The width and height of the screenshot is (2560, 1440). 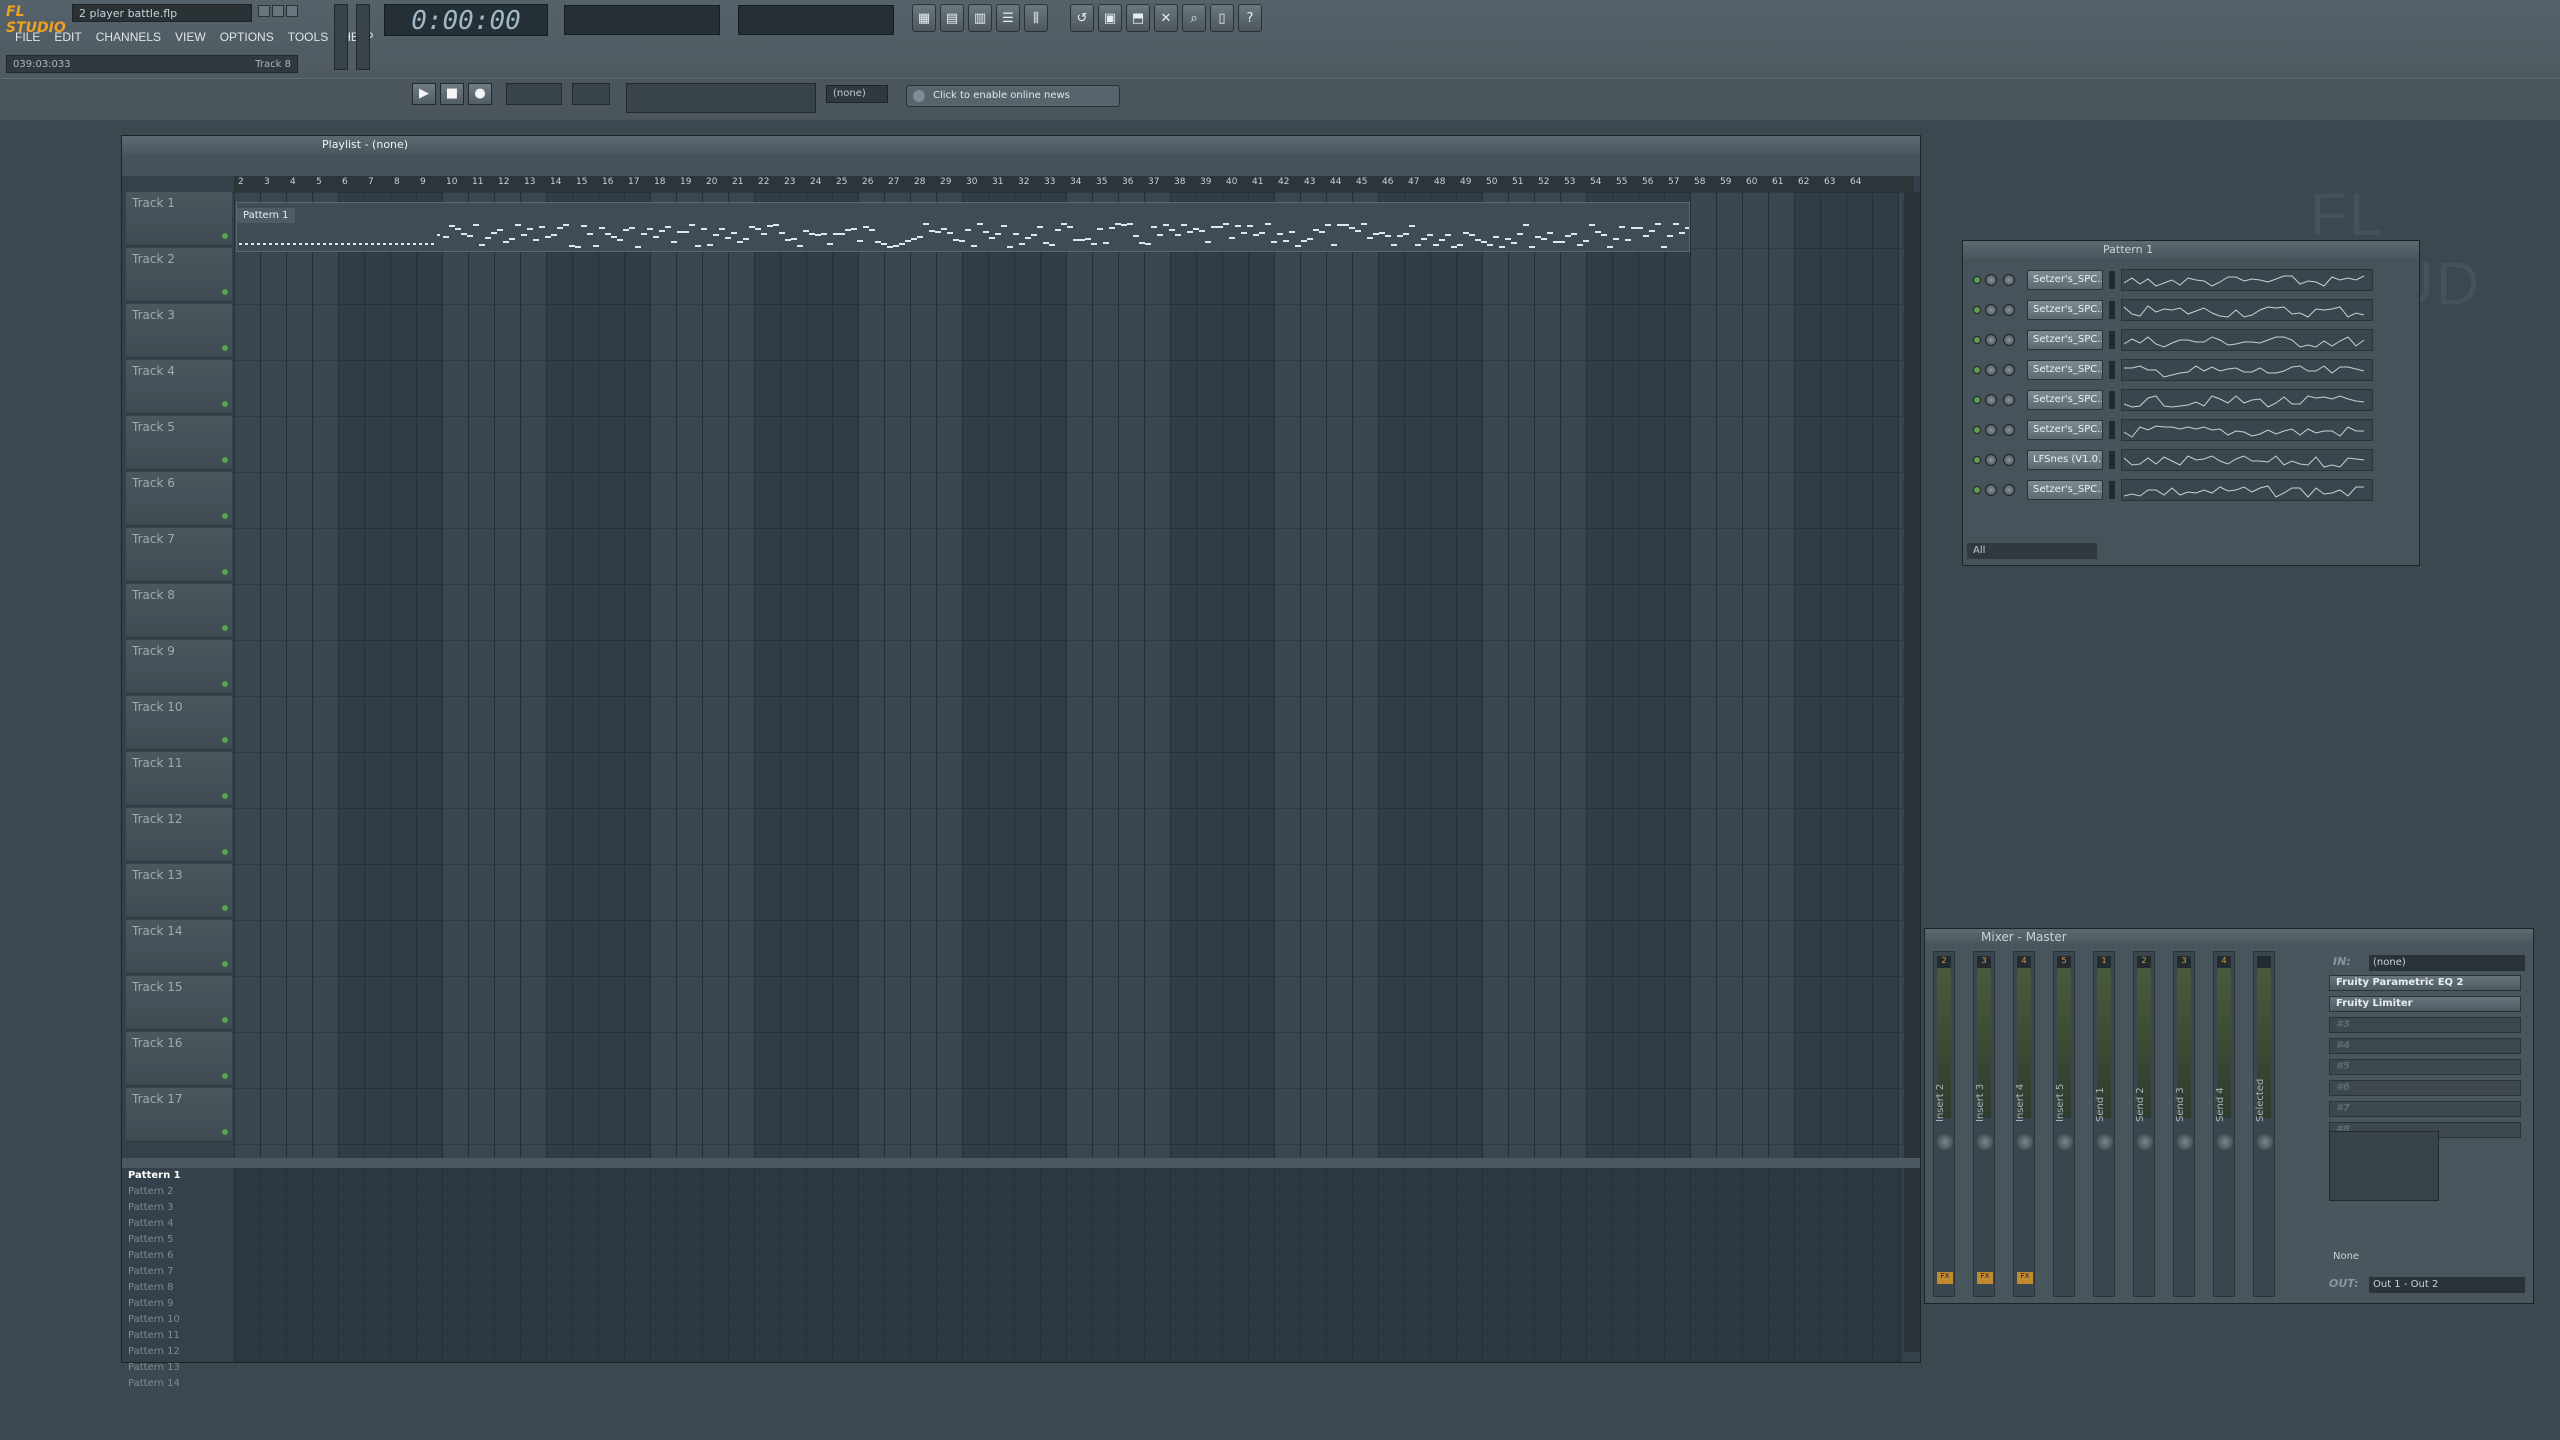 I want to click on tempo-display, so click(x=534, y=94).